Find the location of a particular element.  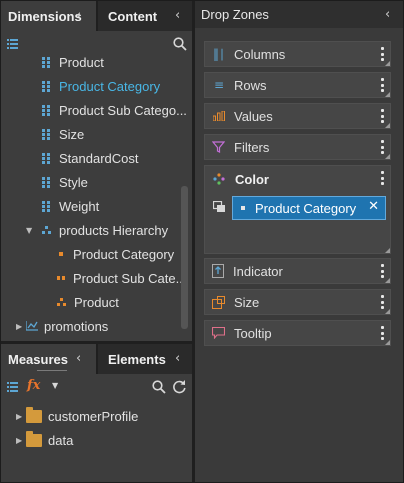

tab-elements-label: Elements is located at coordinates (137, 359).